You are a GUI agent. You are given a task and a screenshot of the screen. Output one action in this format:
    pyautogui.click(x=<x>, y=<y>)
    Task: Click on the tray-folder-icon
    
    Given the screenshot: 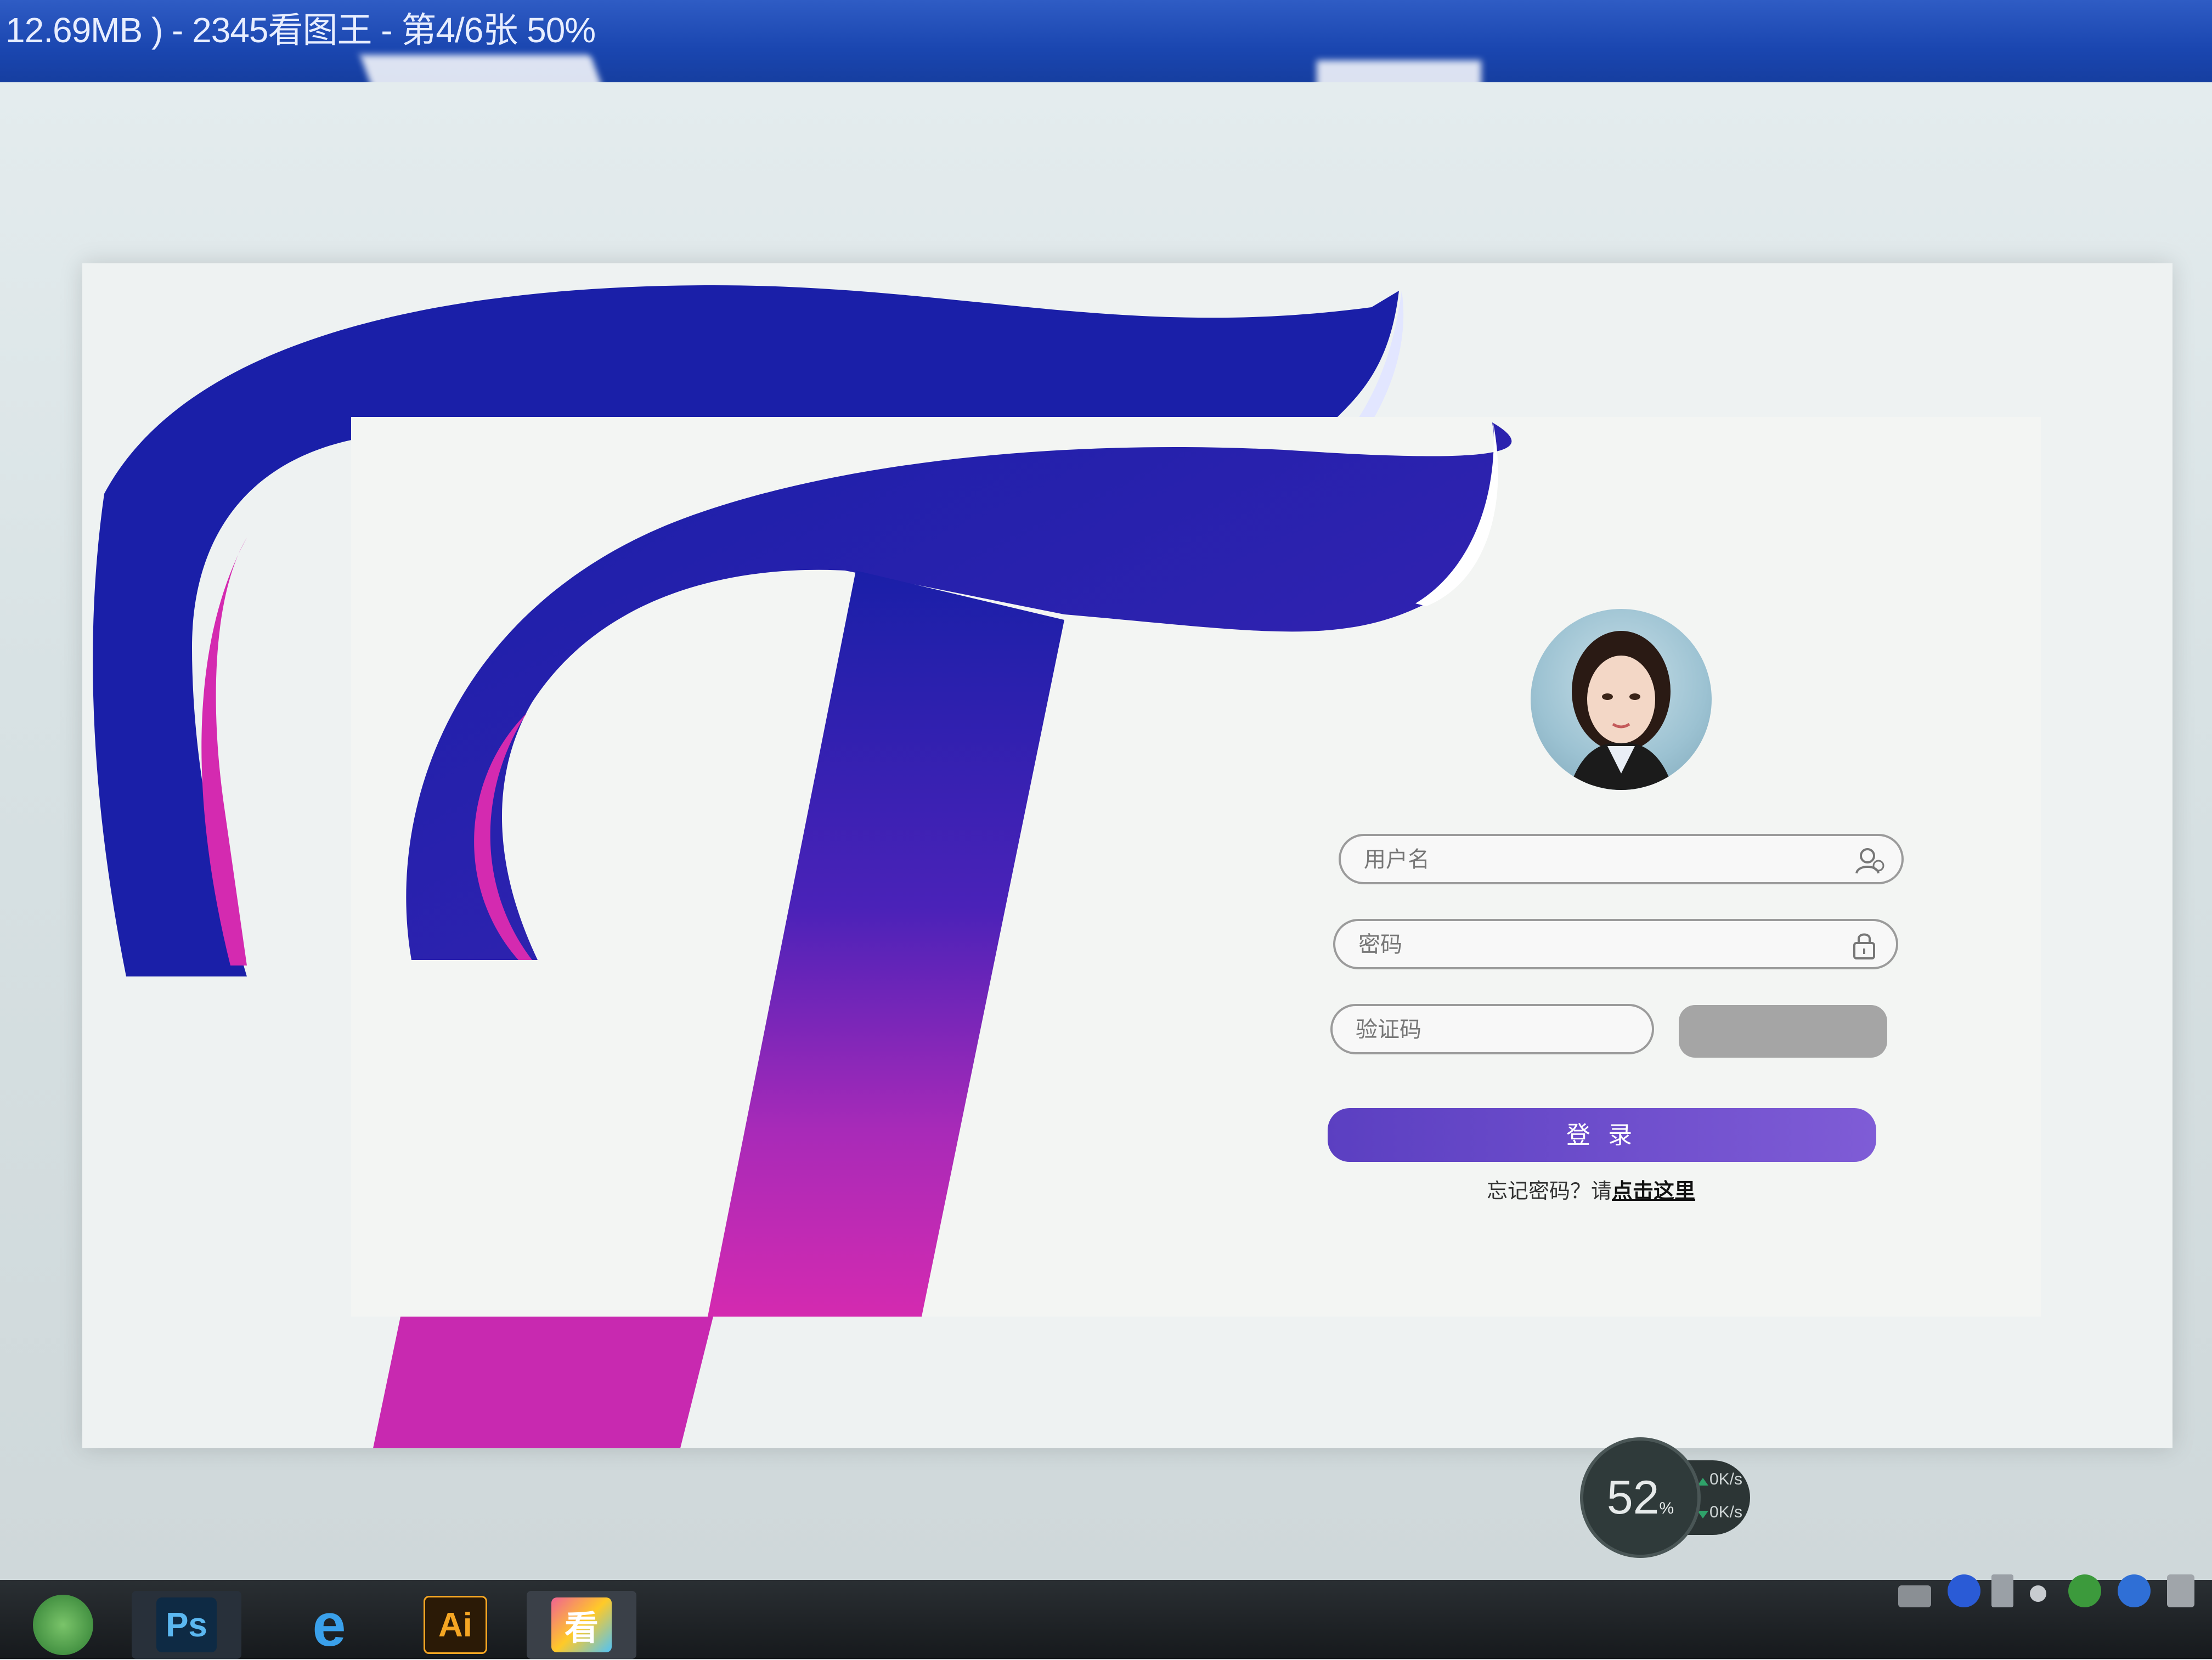 What is the action you would take?
    pyautogui.click(x=1915, y=1596)
    